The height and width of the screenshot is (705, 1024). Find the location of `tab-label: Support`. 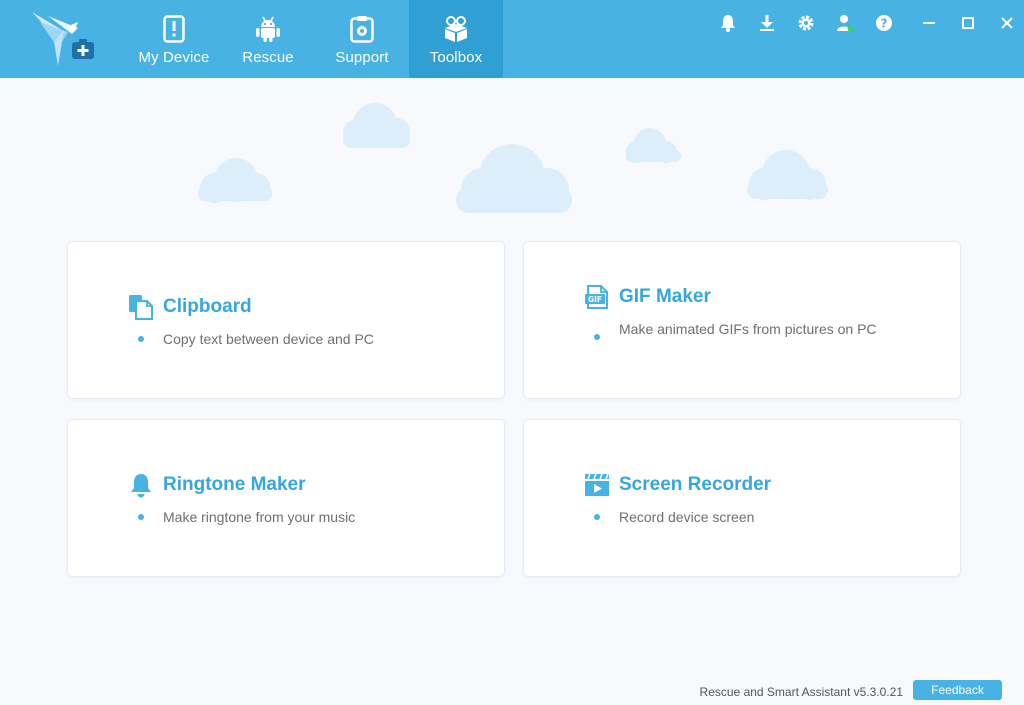

tab-label: Support is located at coordinates (362, 57).